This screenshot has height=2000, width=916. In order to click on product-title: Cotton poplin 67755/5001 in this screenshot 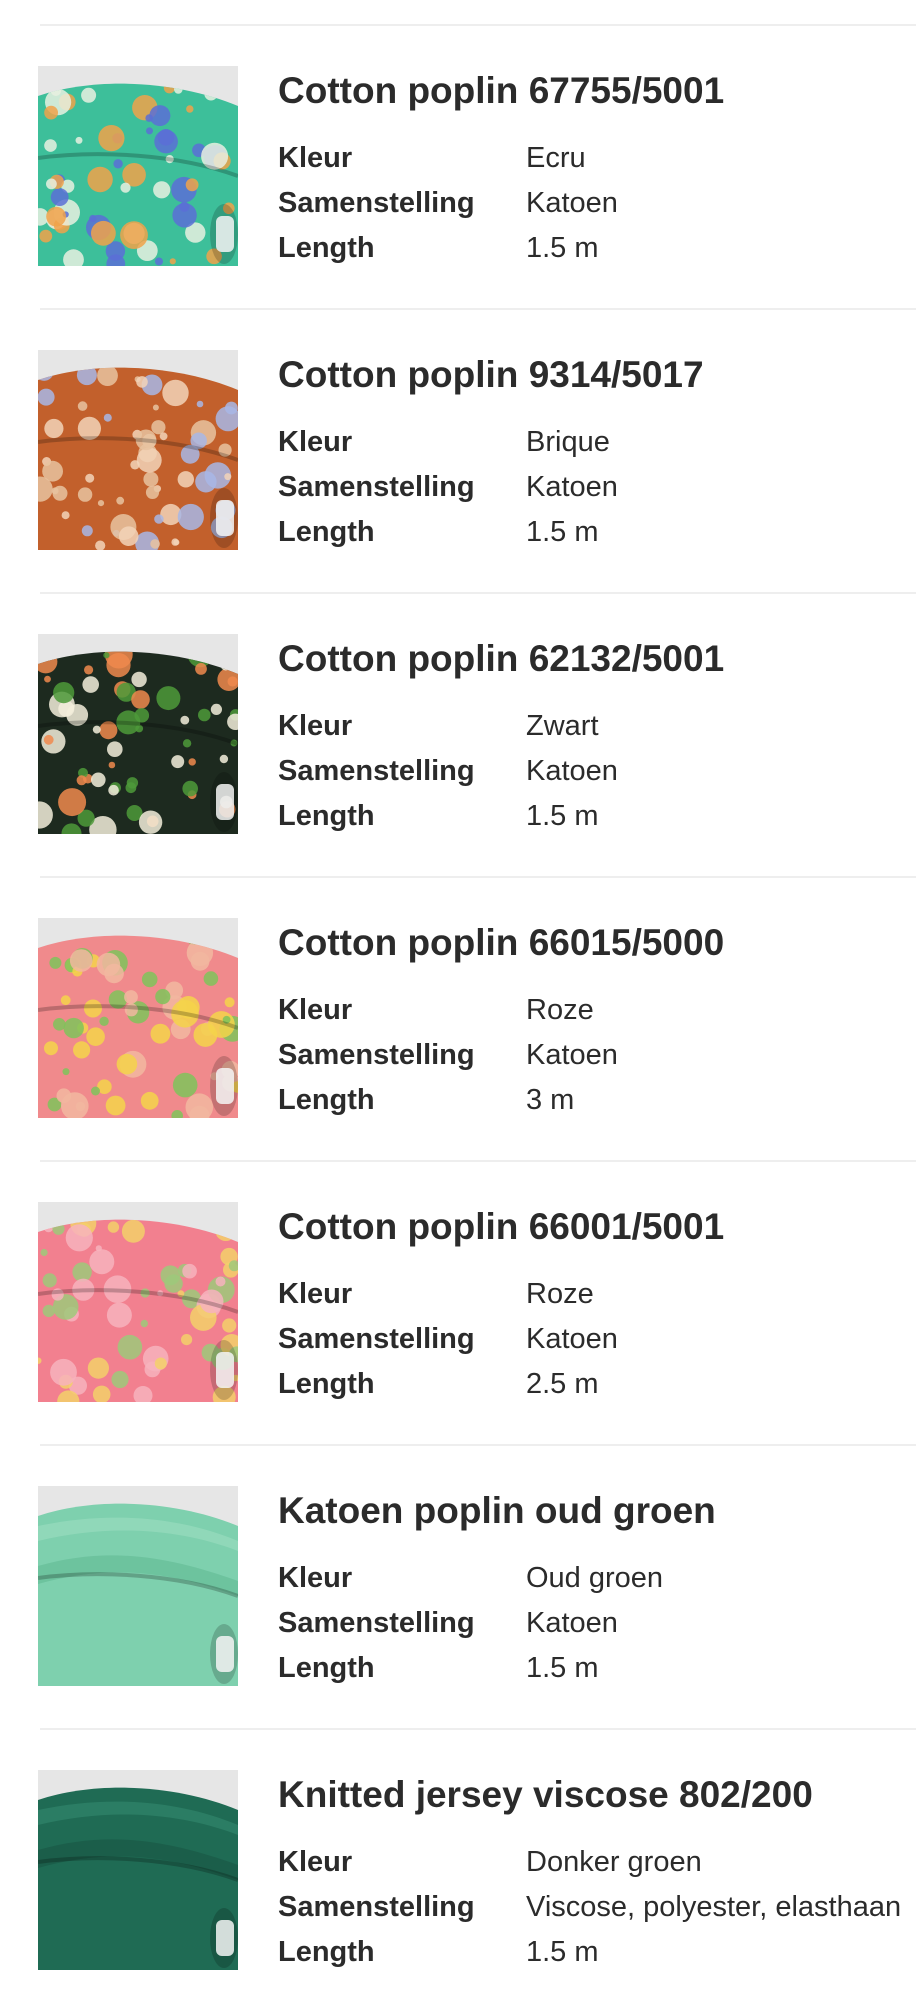, I will do `click(501, 91)`.